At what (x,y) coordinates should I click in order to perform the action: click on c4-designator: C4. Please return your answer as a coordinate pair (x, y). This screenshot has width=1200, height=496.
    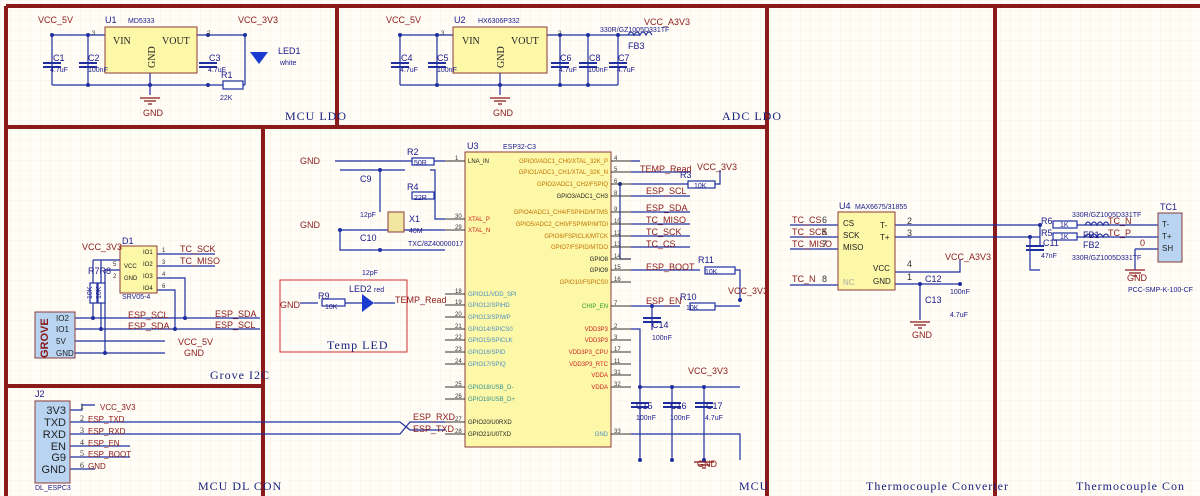
    Looking at the image, I should click on (407, 58).